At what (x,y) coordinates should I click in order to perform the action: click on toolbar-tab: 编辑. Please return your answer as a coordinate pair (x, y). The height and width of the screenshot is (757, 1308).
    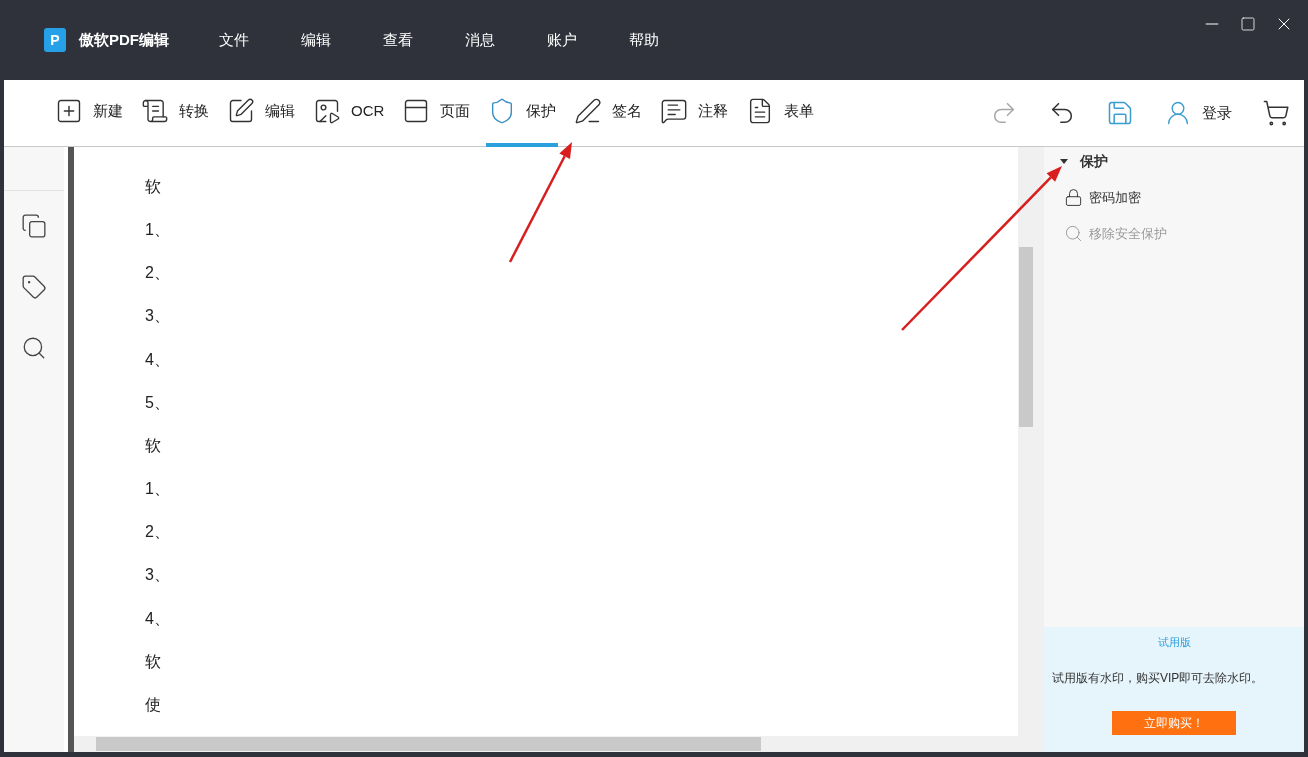
    Looking at the image, I should click on (261, 113).